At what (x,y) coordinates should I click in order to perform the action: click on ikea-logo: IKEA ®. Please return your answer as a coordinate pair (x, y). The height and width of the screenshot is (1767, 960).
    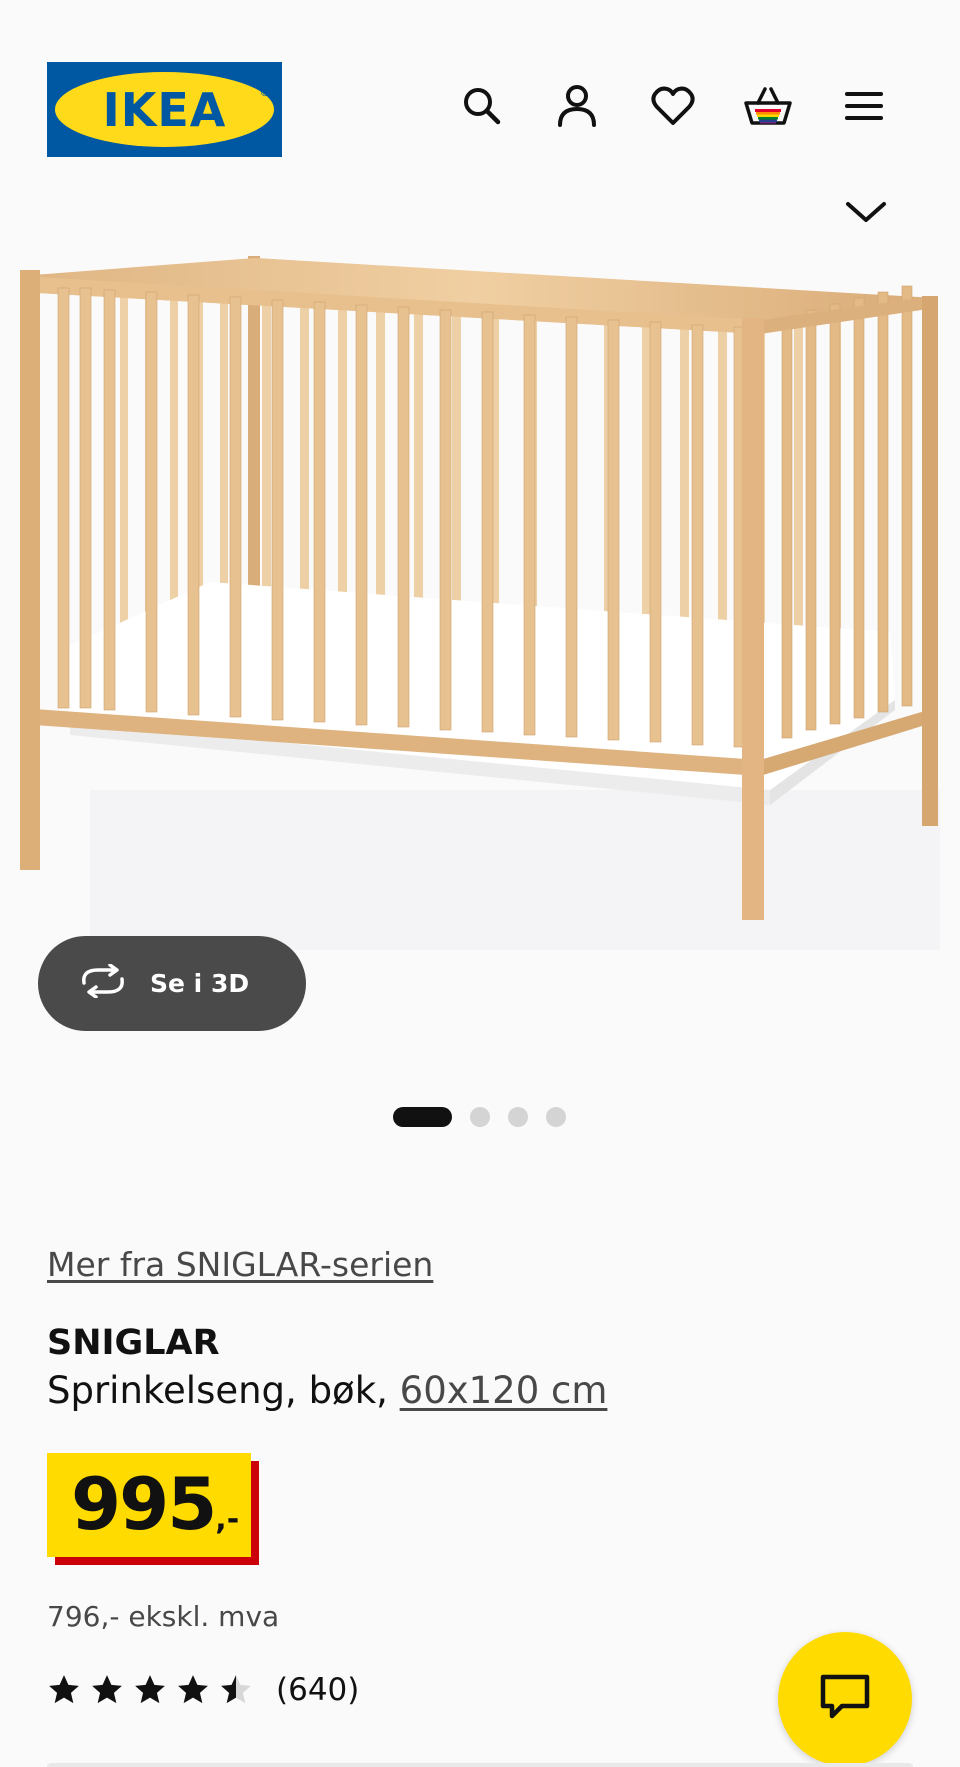
    Looking at the image, I should click on (164, 109).